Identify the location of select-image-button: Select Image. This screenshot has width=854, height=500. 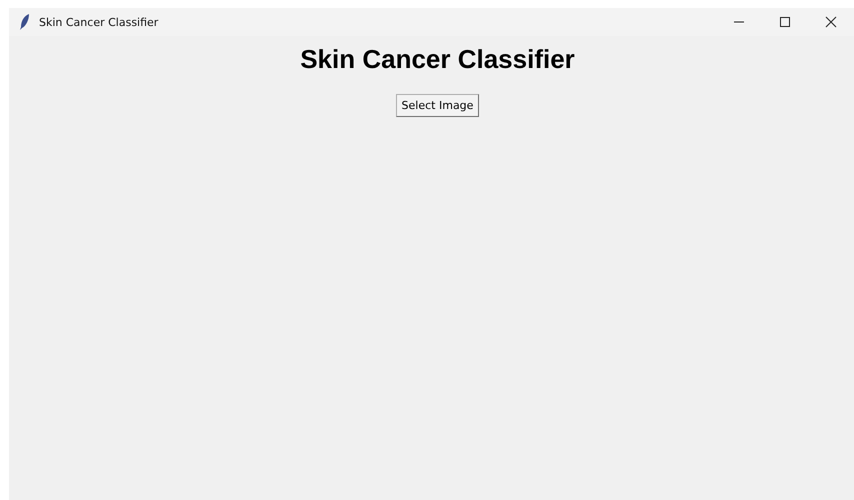
(438, 105).